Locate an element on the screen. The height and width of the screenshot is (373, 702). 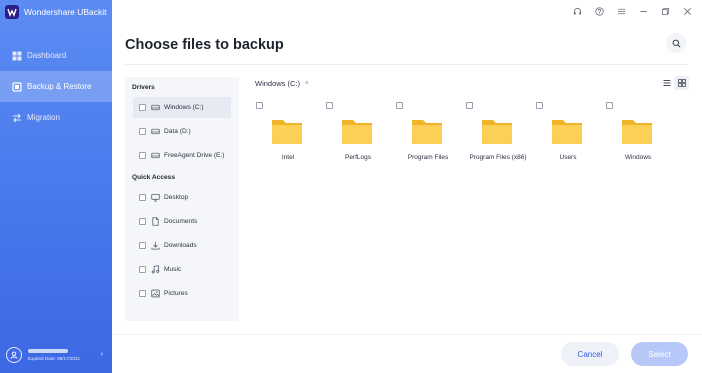
tree-item-label: Documents is located at coordinates (181, 221).